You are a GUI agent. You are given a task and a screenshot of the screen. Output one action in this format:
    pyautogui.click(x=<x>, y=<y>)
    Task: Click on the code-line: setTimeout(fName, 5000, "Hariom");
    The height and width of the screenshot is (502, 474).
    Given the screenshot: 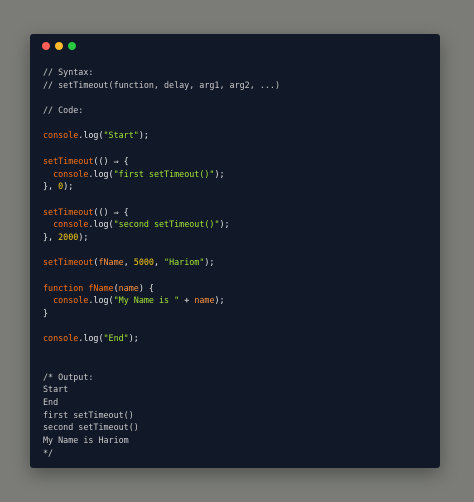 What is the action you would take?
    pyautogui.click(x=161, y=262)
    